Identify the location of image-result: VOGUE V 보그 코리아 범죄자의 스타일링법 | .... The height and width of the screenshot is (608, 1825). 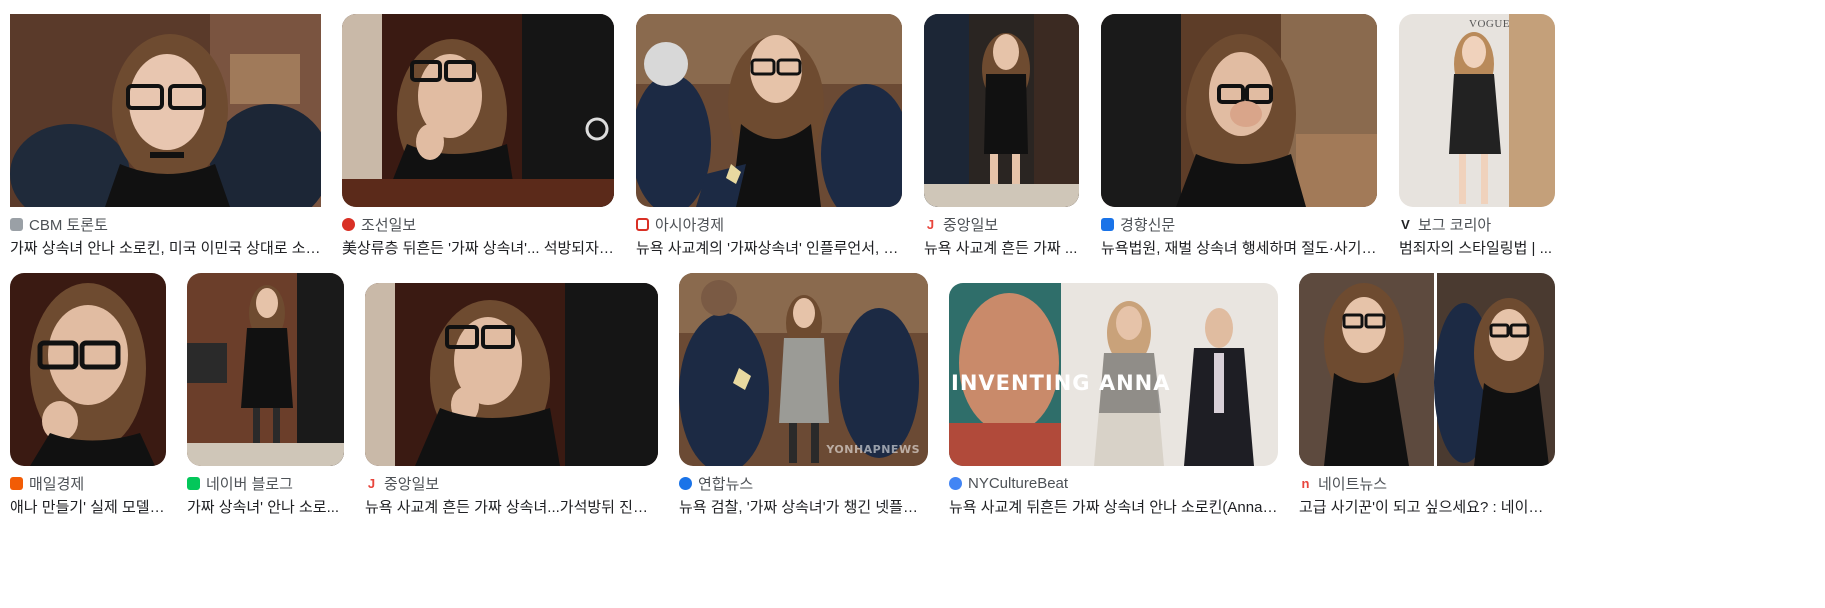
(1477, 136).